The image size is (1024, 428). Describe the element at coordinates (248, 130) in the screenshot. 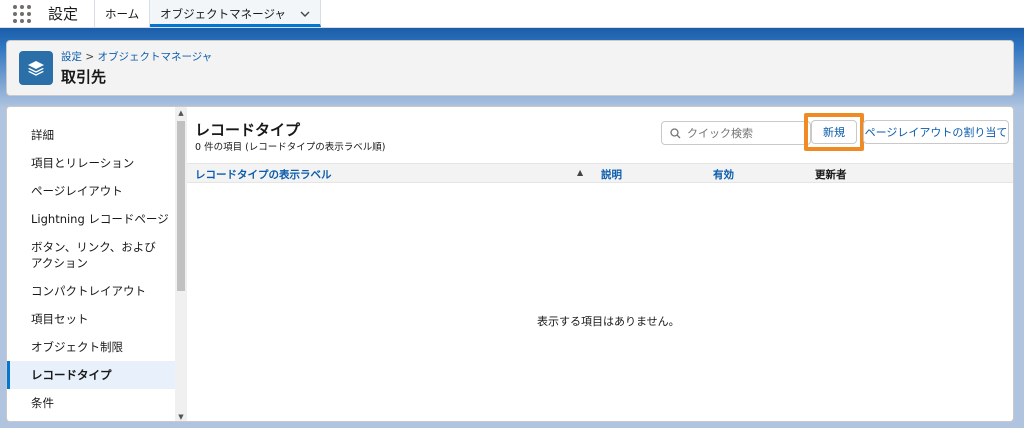

I see `section-title: レコードタイプ` at that location.